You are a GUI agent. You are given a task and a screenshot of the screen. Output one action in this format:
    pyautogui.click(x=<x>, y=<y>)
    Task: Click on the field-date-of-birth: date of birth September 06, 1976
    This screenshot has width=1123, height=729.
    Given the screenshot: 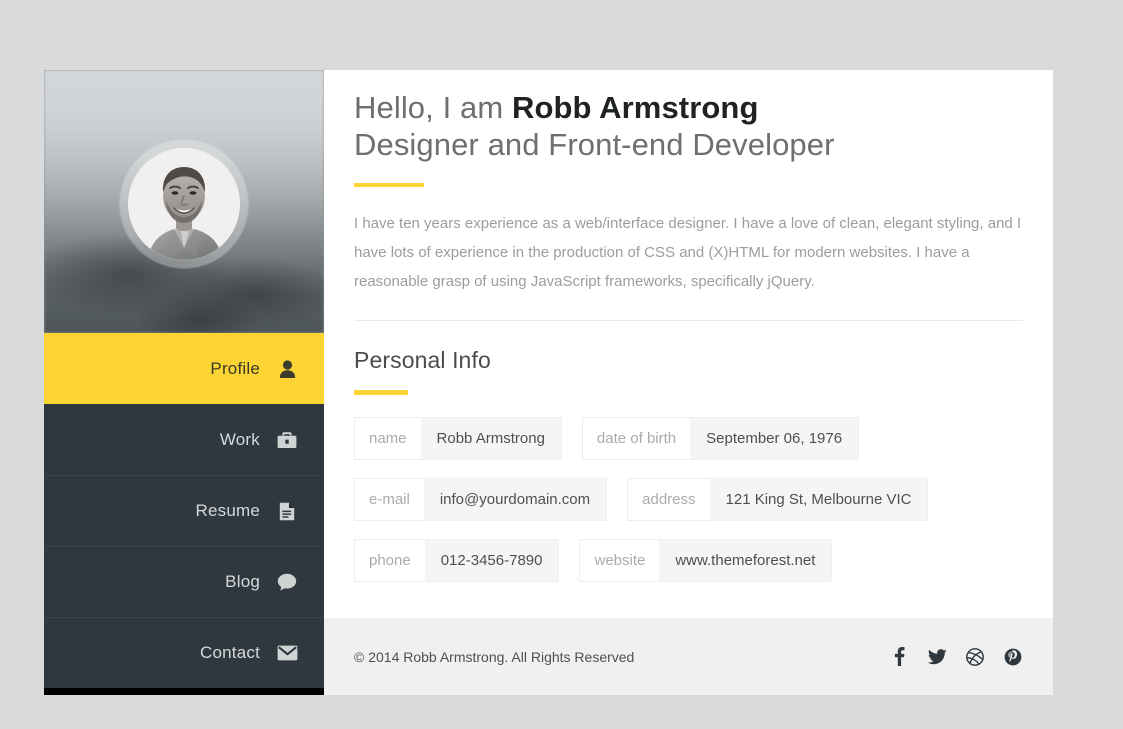 What is the action you would take?
    pyautogui.click(x=720, y=439)
    